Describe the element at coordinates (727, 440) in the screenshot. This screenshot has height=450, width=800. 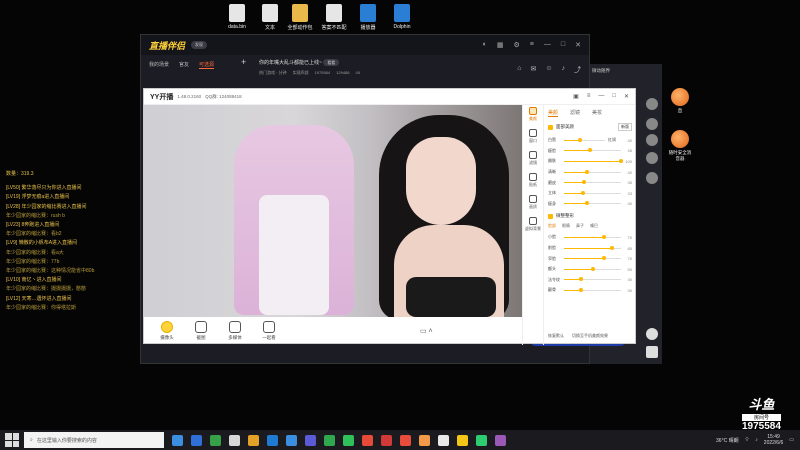
I see `weather-info: 36°C 晴朗` at that location.